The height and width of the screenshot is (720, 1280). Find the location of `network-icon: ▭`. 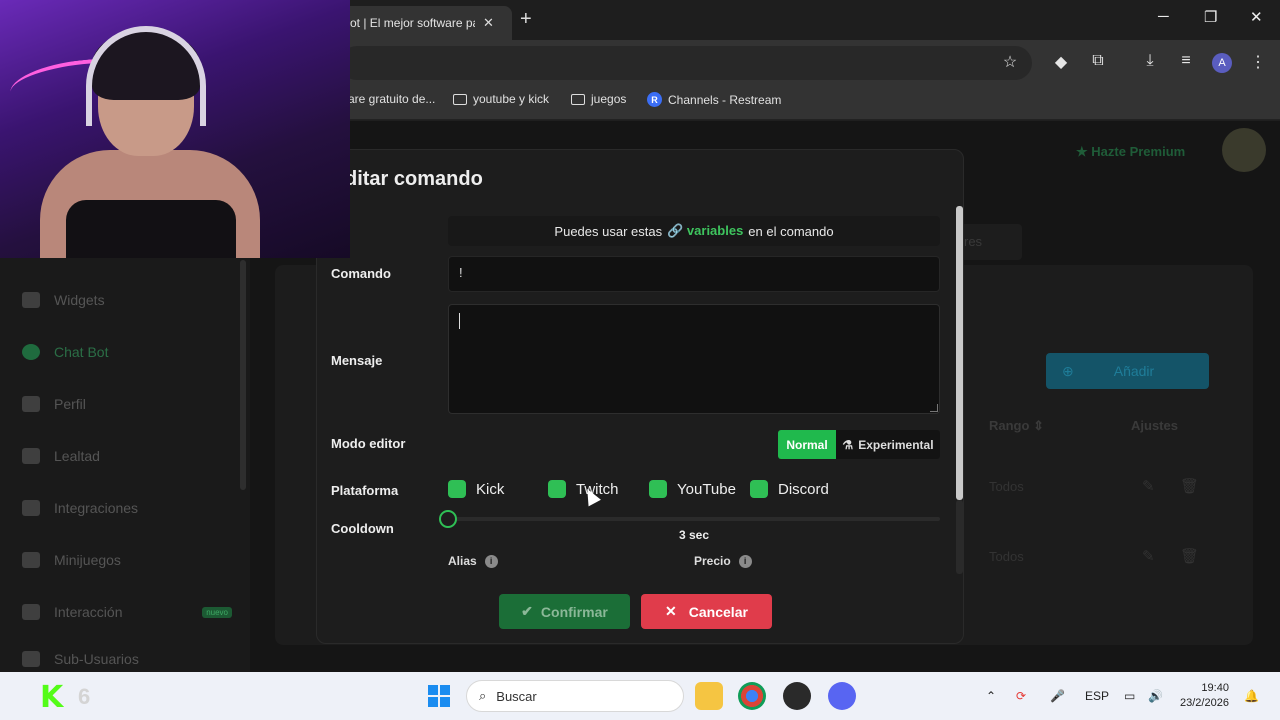

network-icon: ▭ is located at coordinates (1129, 696).